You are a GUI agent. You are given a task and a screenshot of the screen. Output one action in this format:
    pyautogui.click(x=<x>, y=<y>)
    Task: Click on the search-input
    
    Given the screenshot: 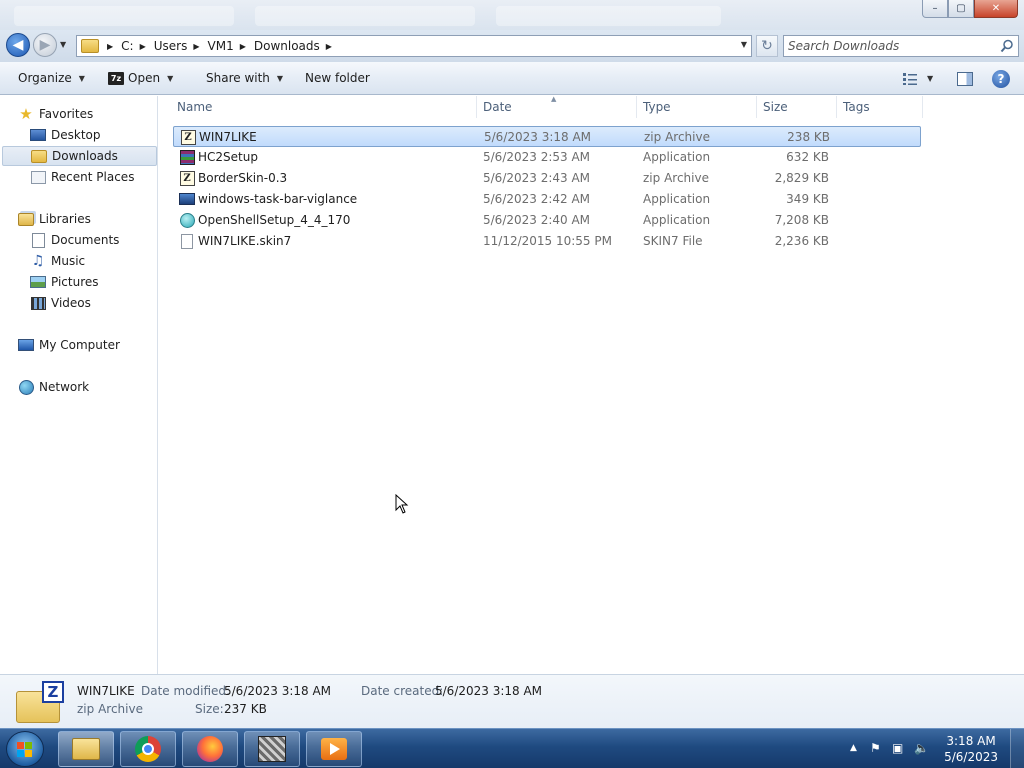 What is the action you would take?
    pyautogui.click(x=884, y=46)
    